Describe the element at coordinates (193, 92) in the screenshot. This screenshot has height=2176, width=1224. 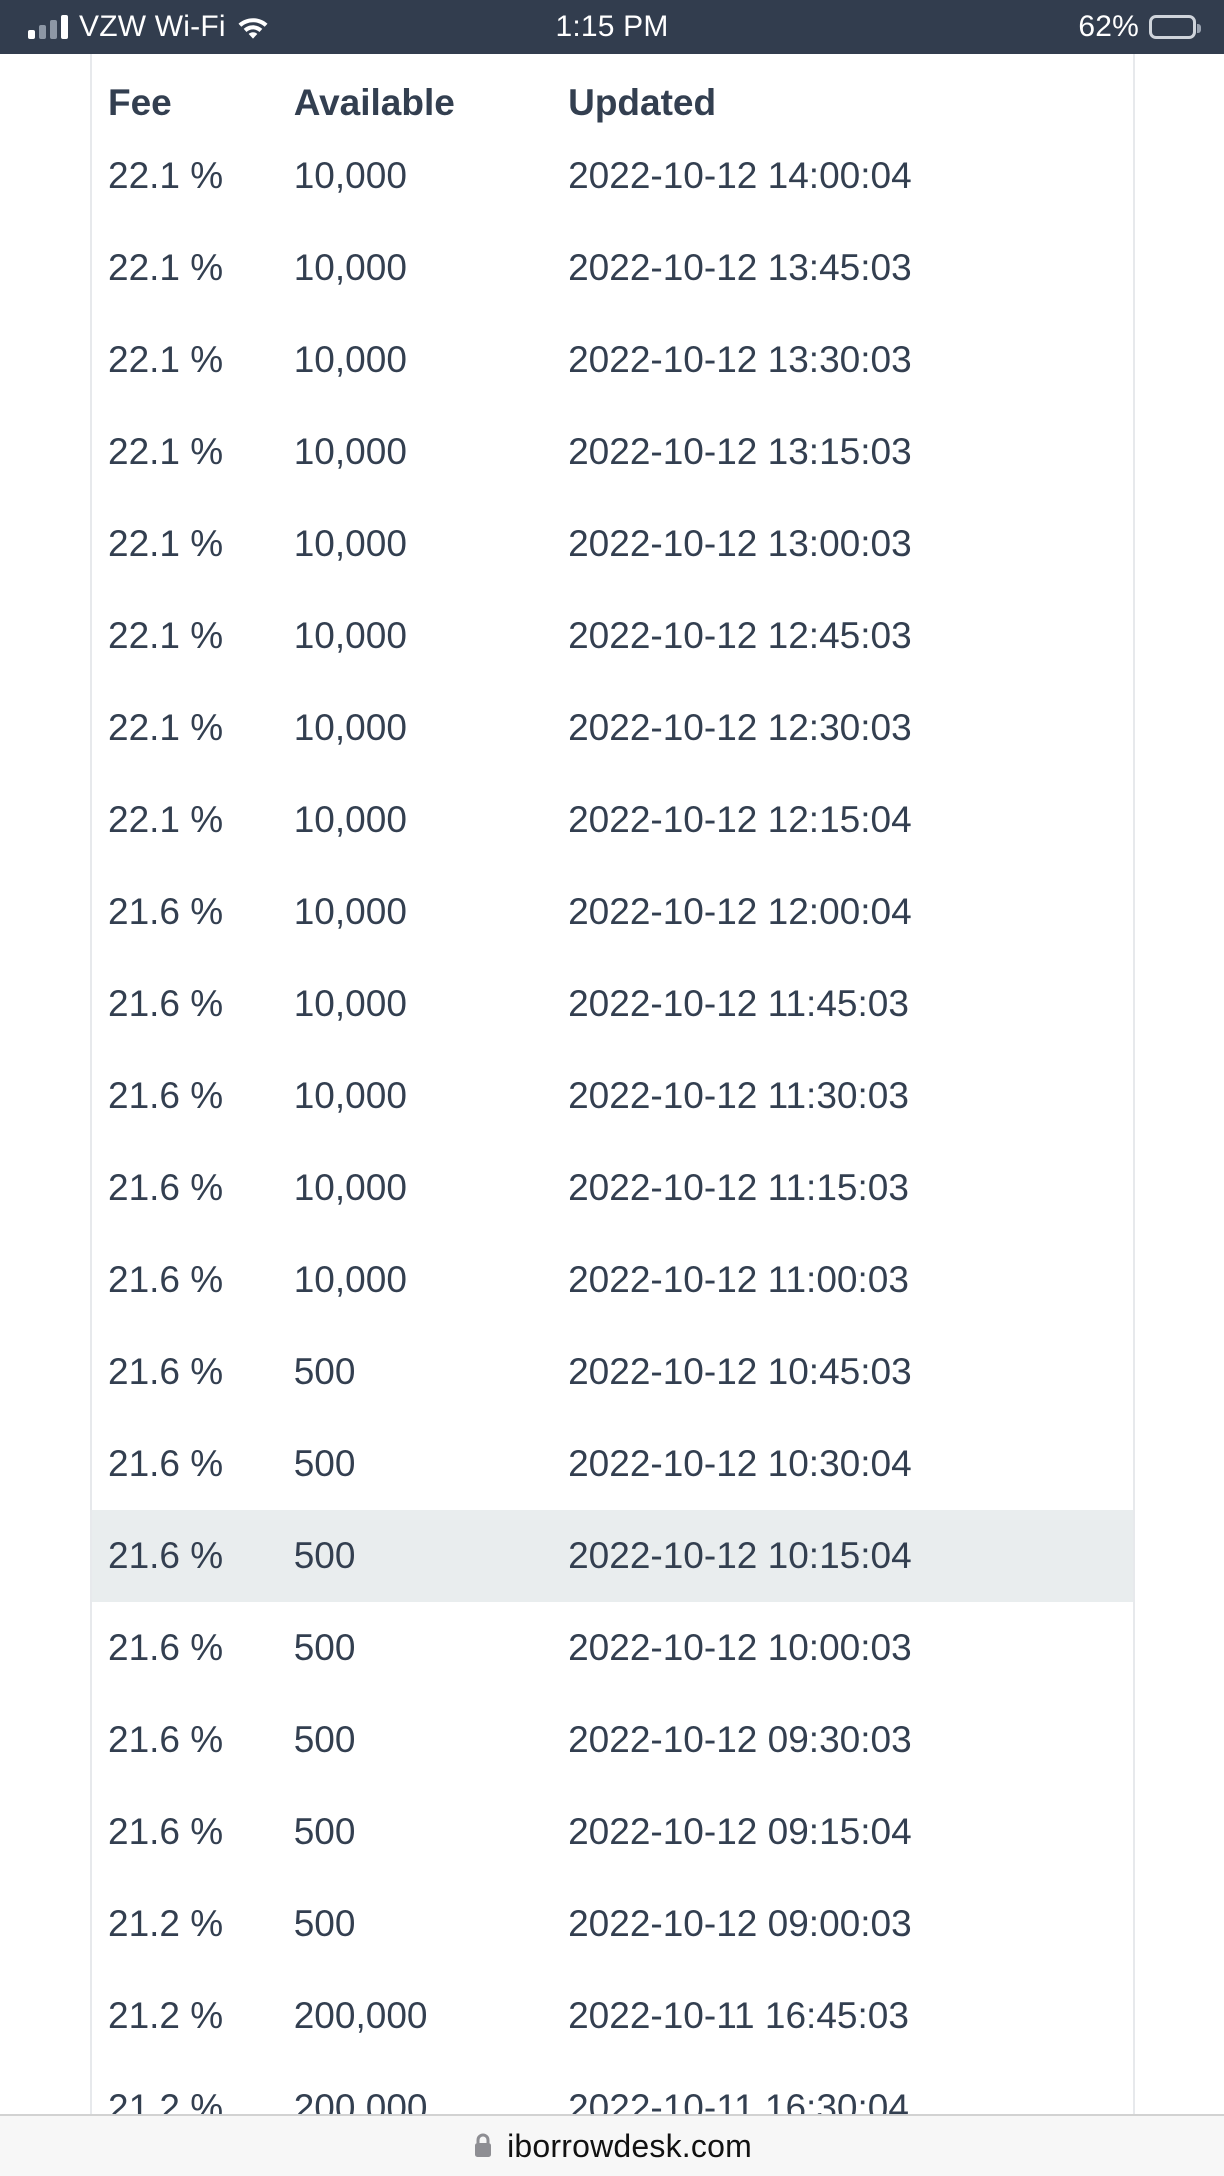
I see `column-header-fee: Fee` at that location.